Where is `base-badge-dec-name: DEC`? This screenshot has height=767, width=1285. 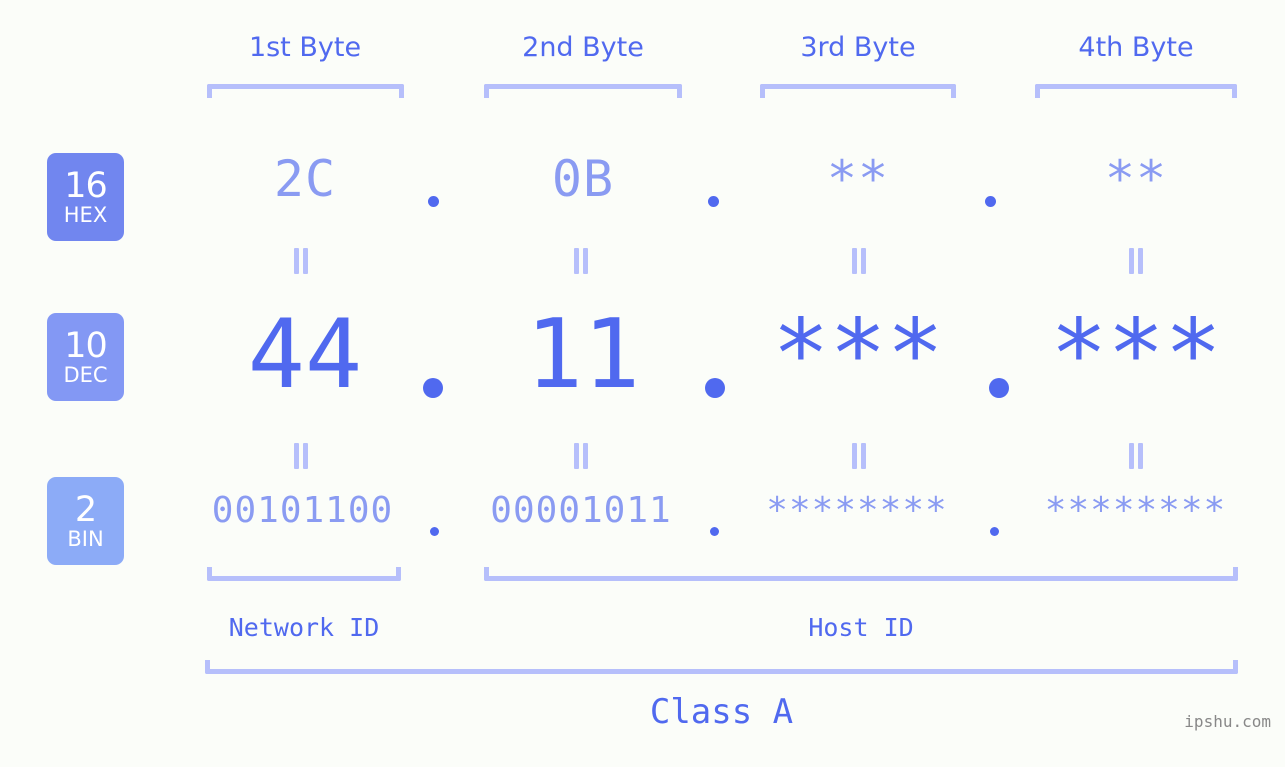
base-badge-dec-name: DEC is located at coordinates (85, 374).